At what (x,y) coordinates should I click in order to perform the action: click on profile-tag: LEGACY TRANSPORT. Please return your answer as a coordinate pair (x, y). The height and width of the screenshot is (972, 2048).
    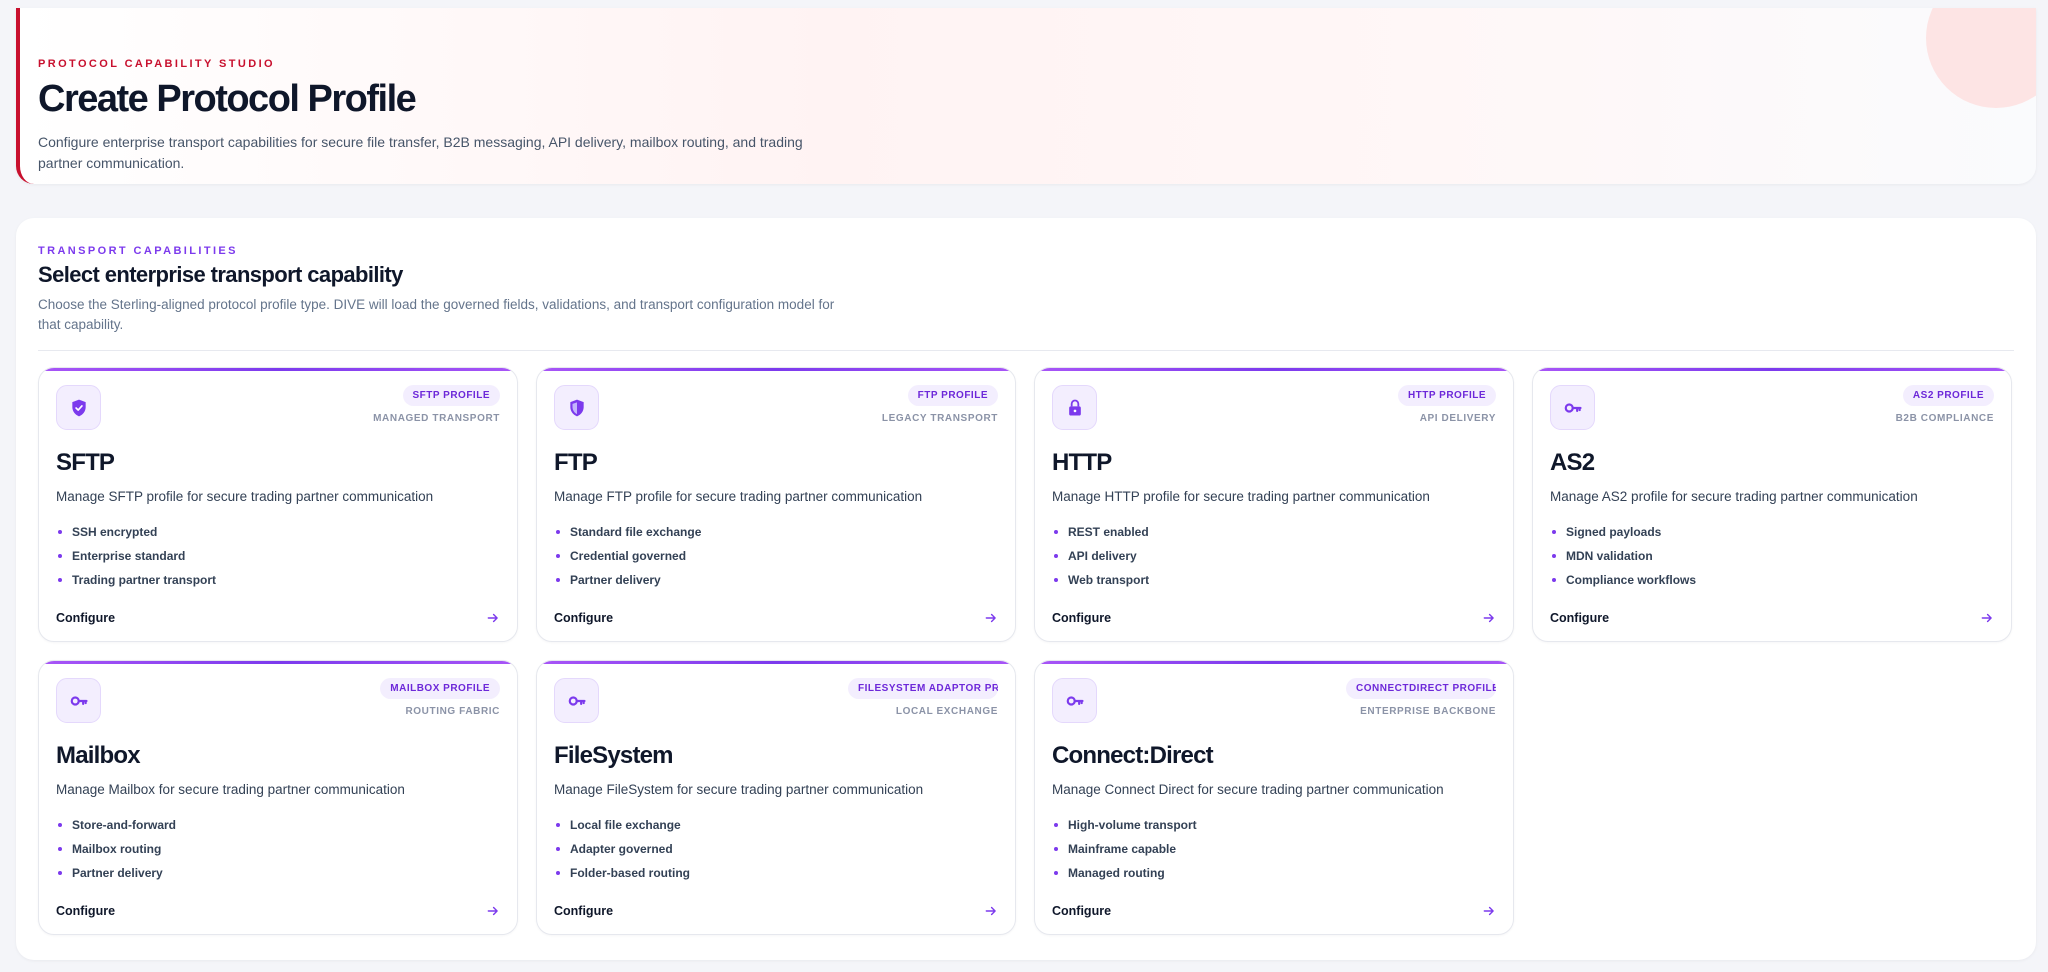
    Looking at the image, I should click on (939, 418).